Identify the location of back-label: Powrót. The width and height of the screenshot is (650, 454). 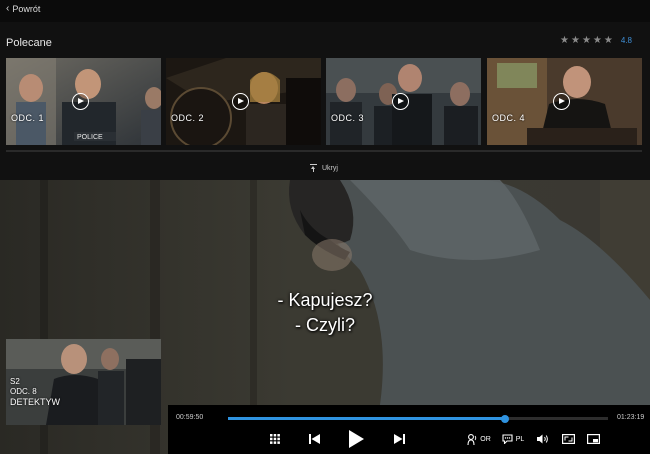
(26, 9).